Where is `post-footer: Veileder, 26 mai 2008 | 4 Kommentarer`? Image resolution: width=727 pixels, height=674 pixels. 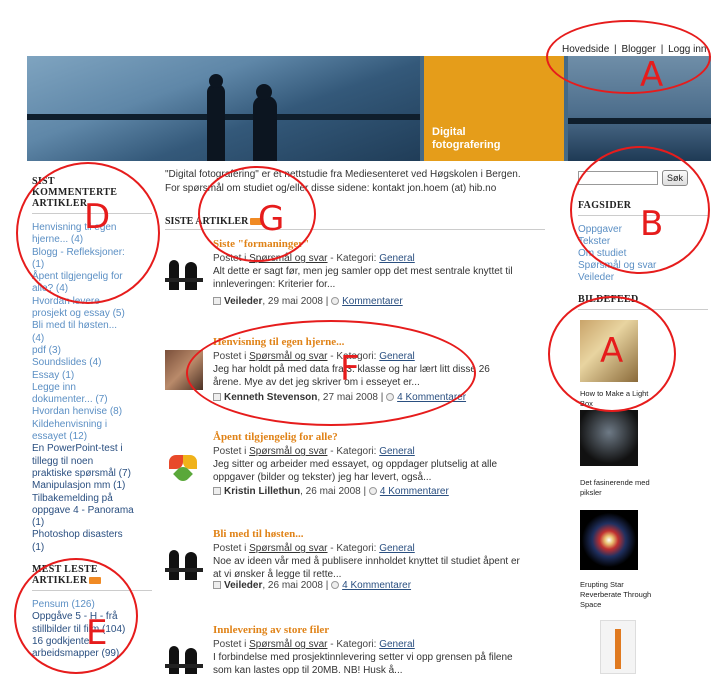
post-footer: Veileder, 26 mai 2008 | 4 Kommentarer is located at coordinates (312, 585).